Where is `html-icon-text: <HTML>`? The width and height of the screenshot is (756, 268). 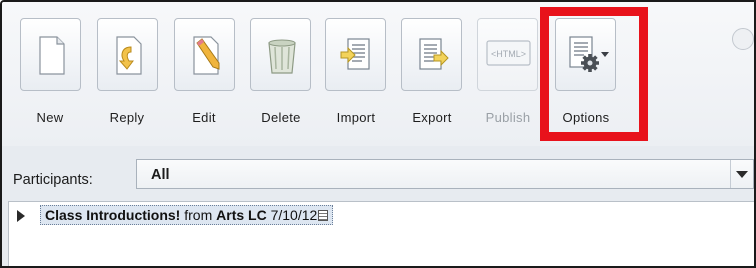
html-icon-text: <HTML> is located at coordinates (508, 54).